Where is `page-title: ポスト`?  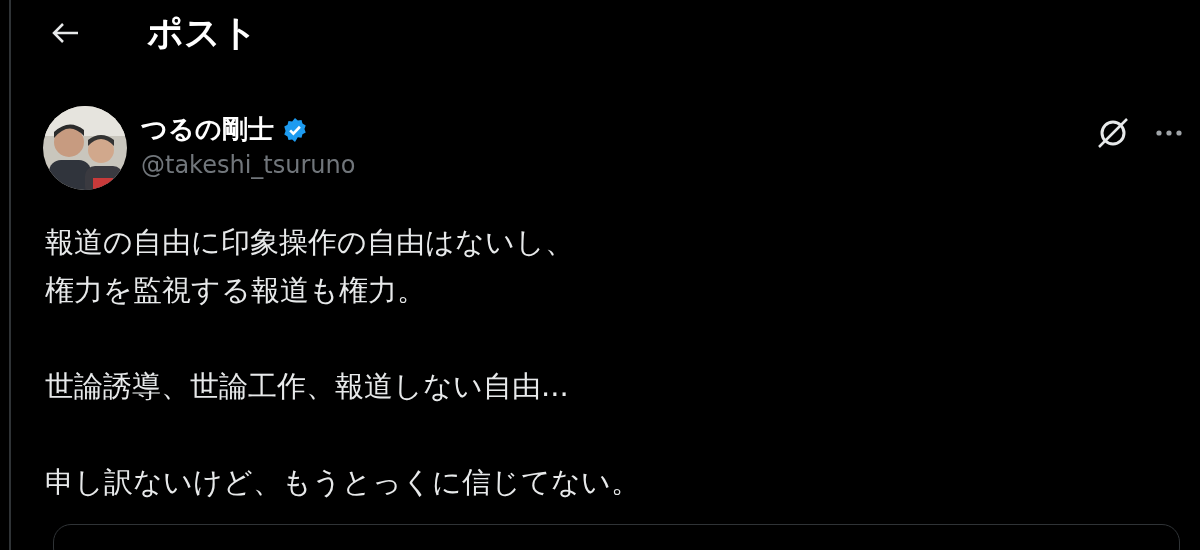 page-title: ポスト is located at coordinates (202, 32).